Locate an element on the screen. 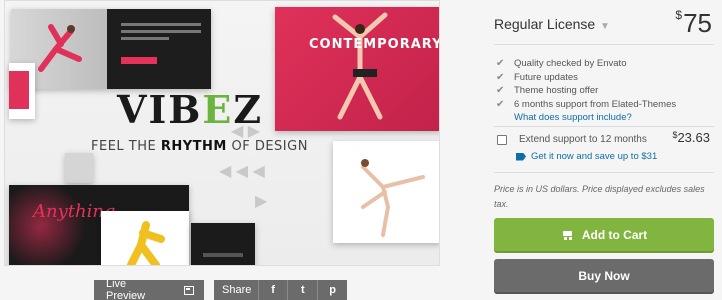  feature-item: ✔ Theme hosting offer is located at coordinates (547, 91).